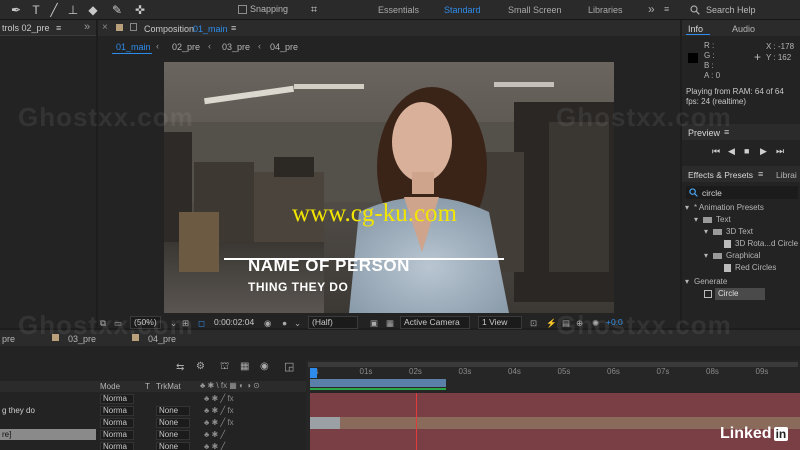  I want to click on effects-search-field: circle, so click(742, 192).